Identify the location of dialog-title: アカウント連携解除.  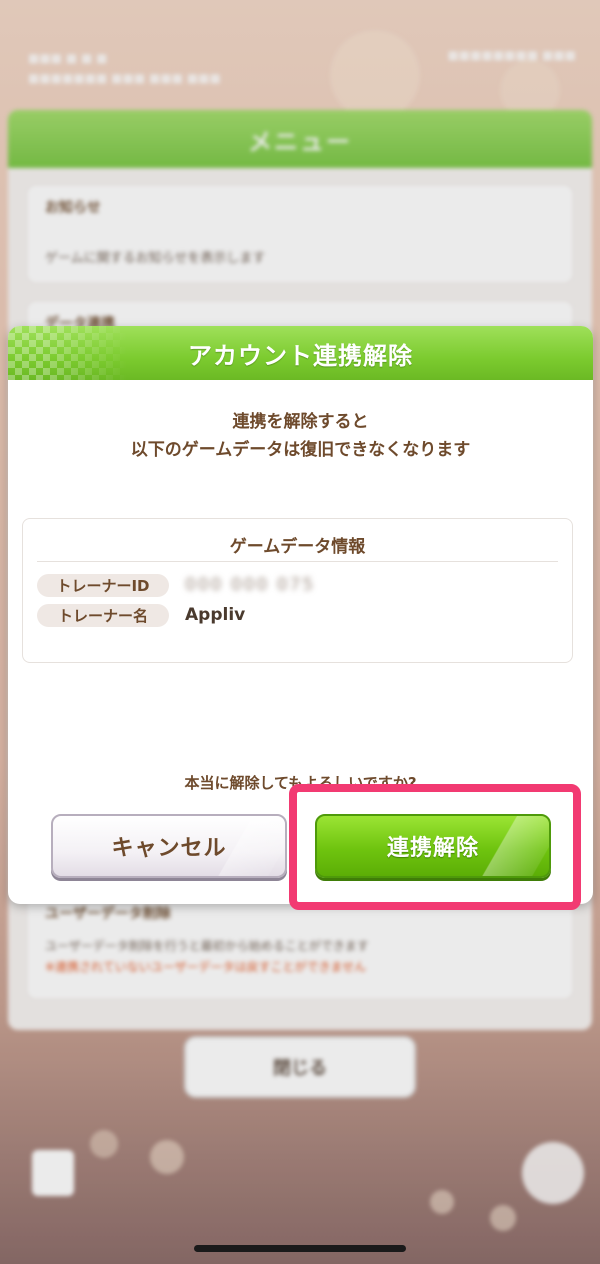
(300, 355).